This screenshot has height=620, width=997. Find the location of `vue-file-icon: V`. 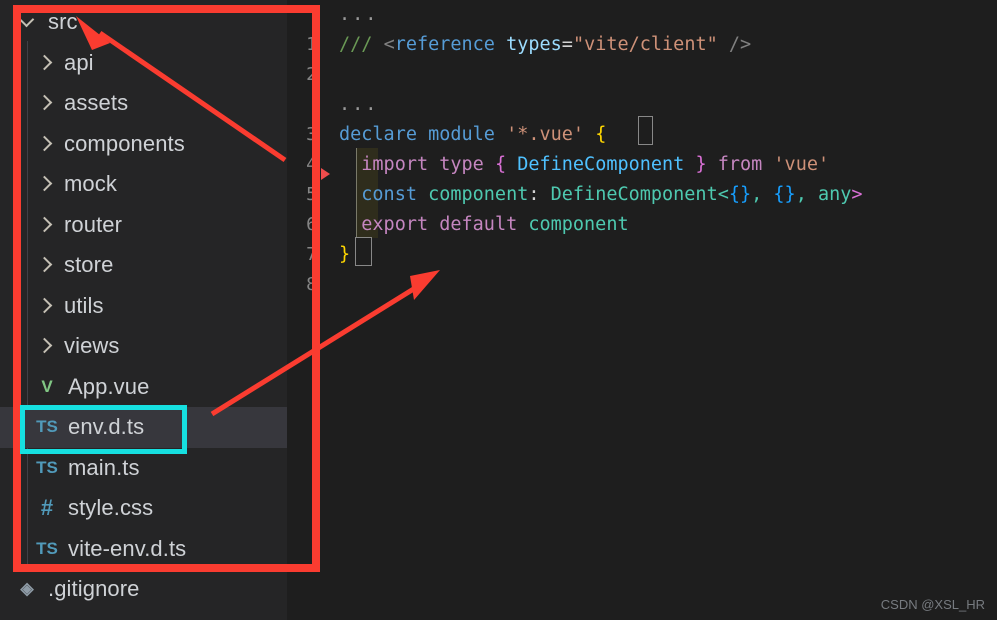

vue-file-icon: V is located at coordinates (47, 386).